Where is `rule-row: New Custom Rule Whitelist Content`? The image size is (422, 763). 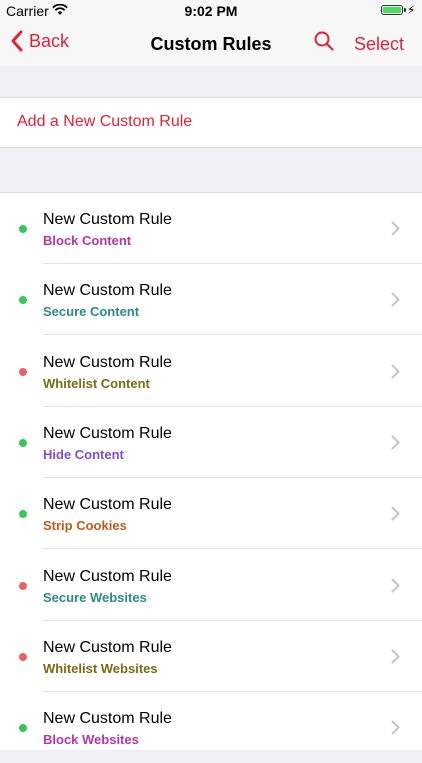
rule-row: New Custom Rule Whitelist Content is located at coordinates (211, 371).